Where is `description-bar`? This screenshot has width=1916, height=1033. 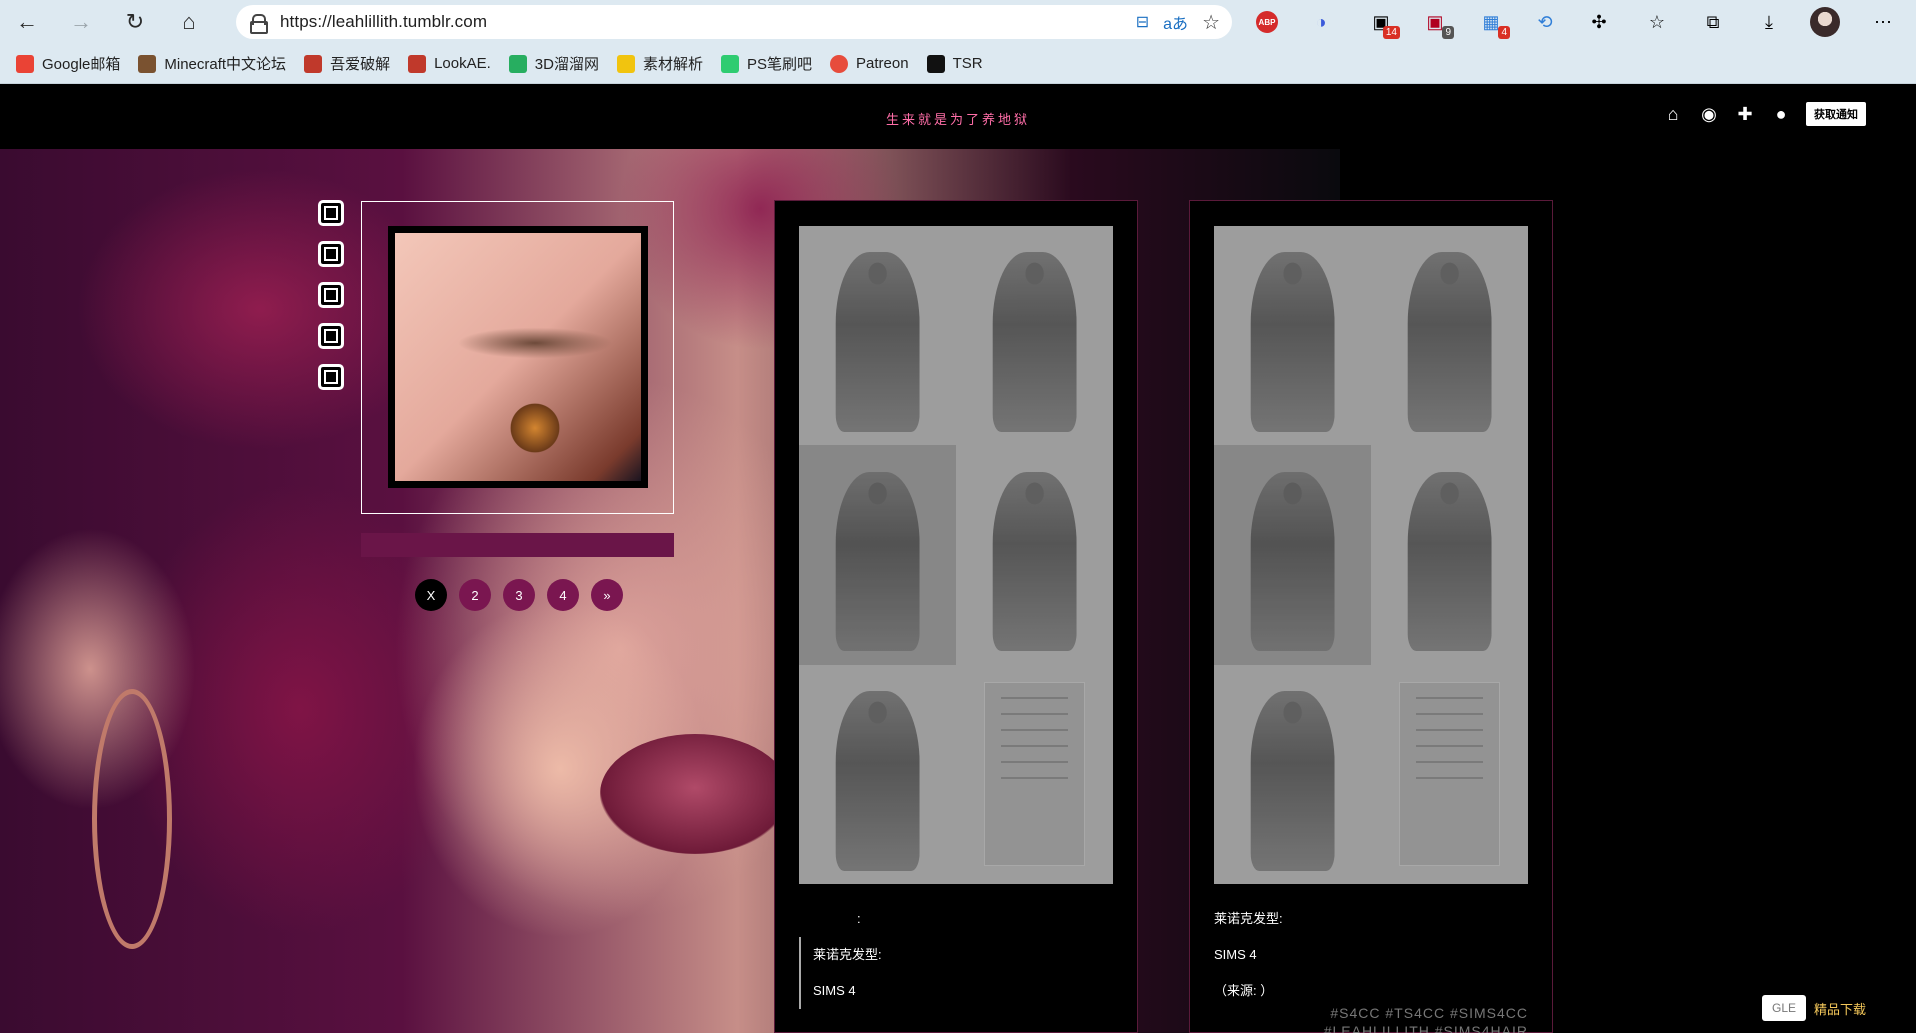 description-bar is located at coordinates (517, 545).